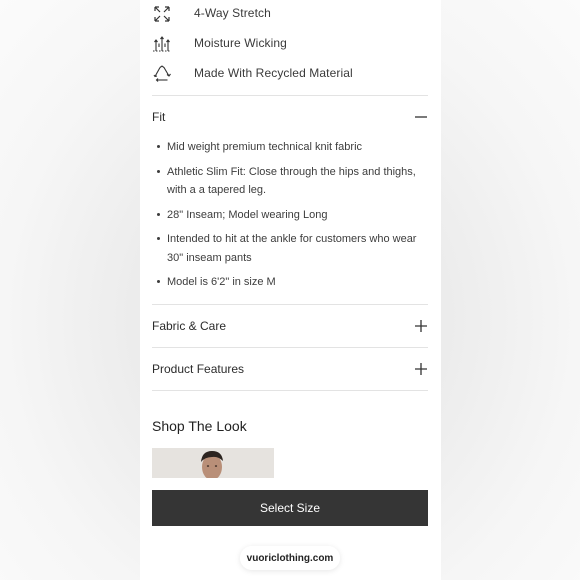  What do you see at coordinates (162, 14) in the screenshot?
I see `arrows-expand-icon` at bounding box center [162, 14].